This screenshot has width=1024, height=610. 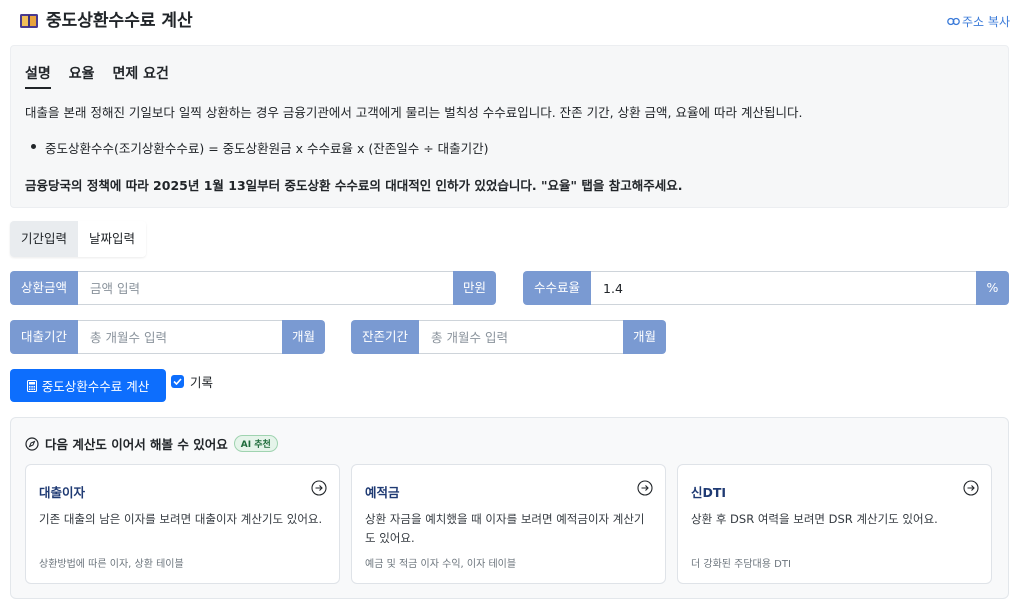 What do you see at coordinates (382, 492) in the screenshot?
I see `card-title: 예적금` at bounding box center [382, 492].